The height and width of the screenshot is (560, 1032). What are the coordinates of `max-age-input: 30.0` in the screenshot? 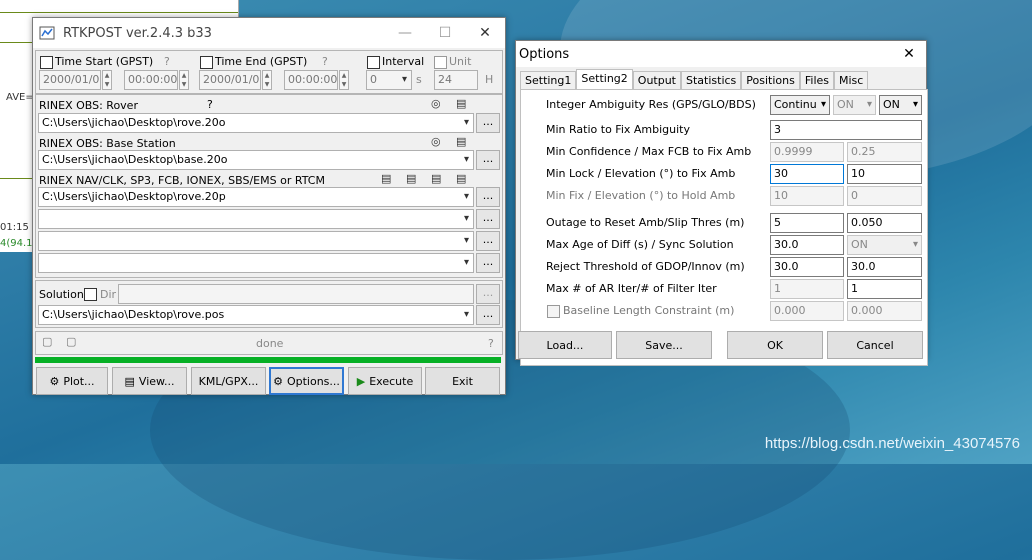 It's located at (807, 245).